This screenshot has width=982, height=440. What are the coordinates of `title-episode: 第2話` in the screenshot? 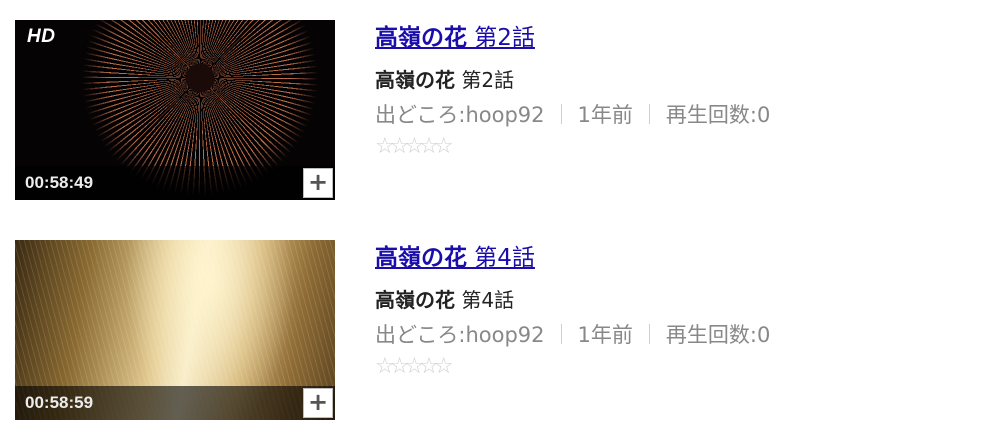 It's located at (501, 38).